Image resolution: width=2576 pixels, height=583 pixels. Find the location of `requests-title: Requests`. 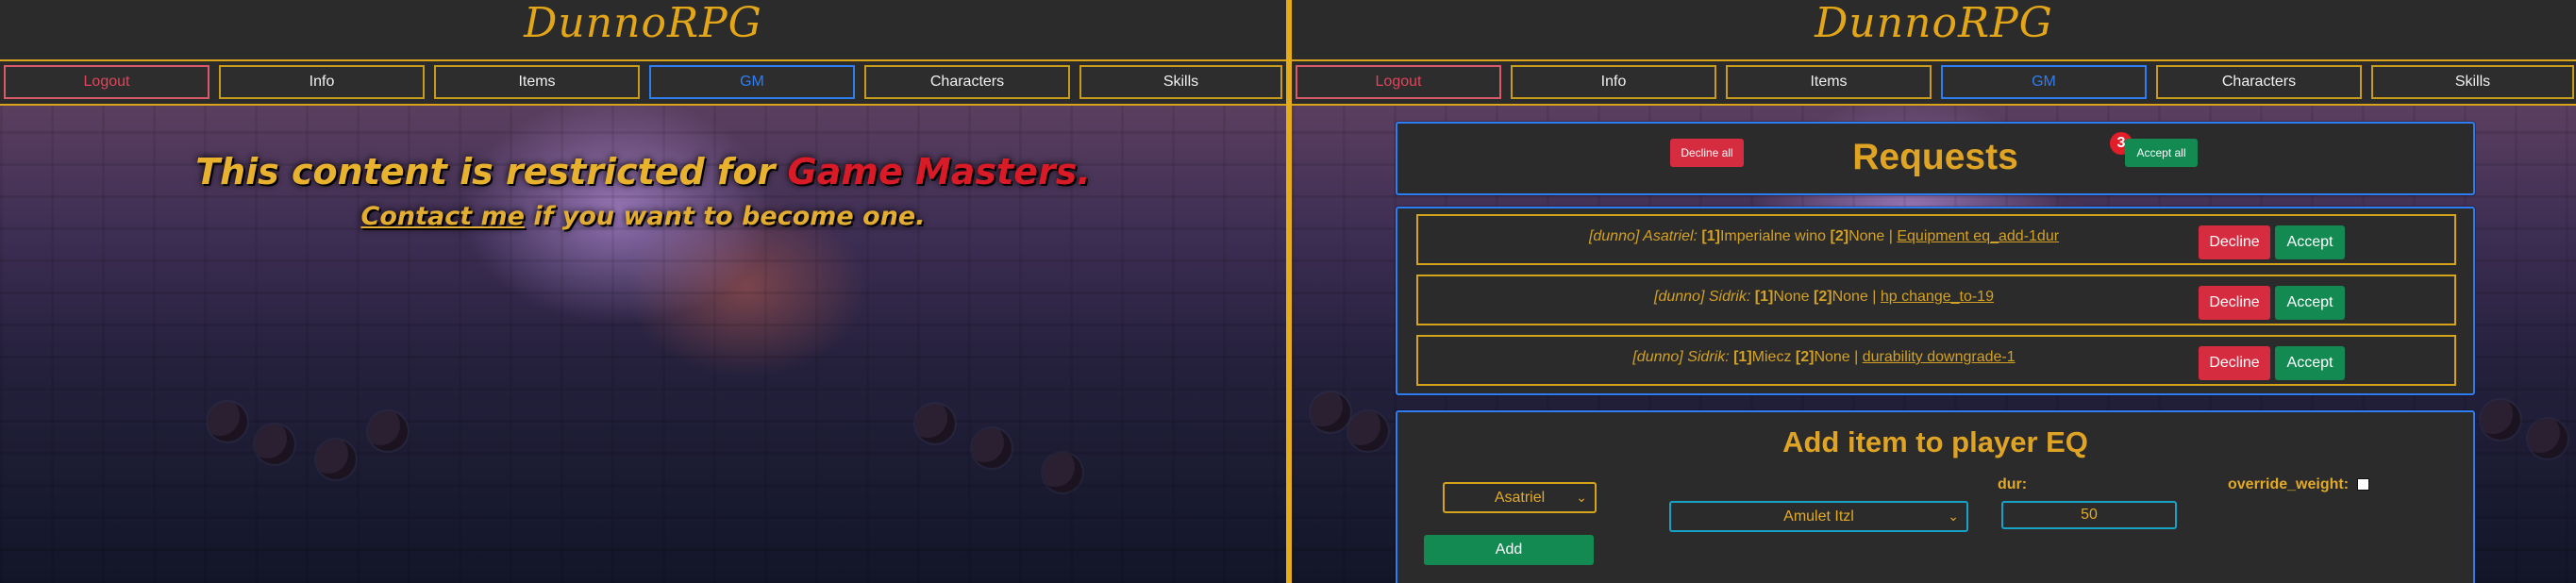

requests-title: Requests is located at coordinates (1935, 157).